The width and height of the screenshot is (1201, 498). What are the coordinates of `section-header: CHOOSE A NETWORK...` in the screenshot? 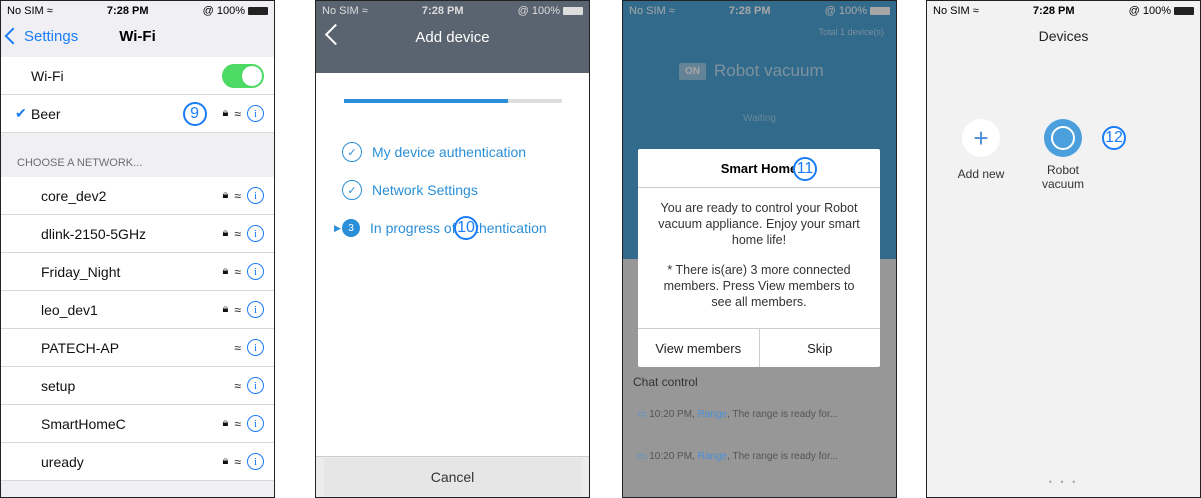 It's located at (80, 163).